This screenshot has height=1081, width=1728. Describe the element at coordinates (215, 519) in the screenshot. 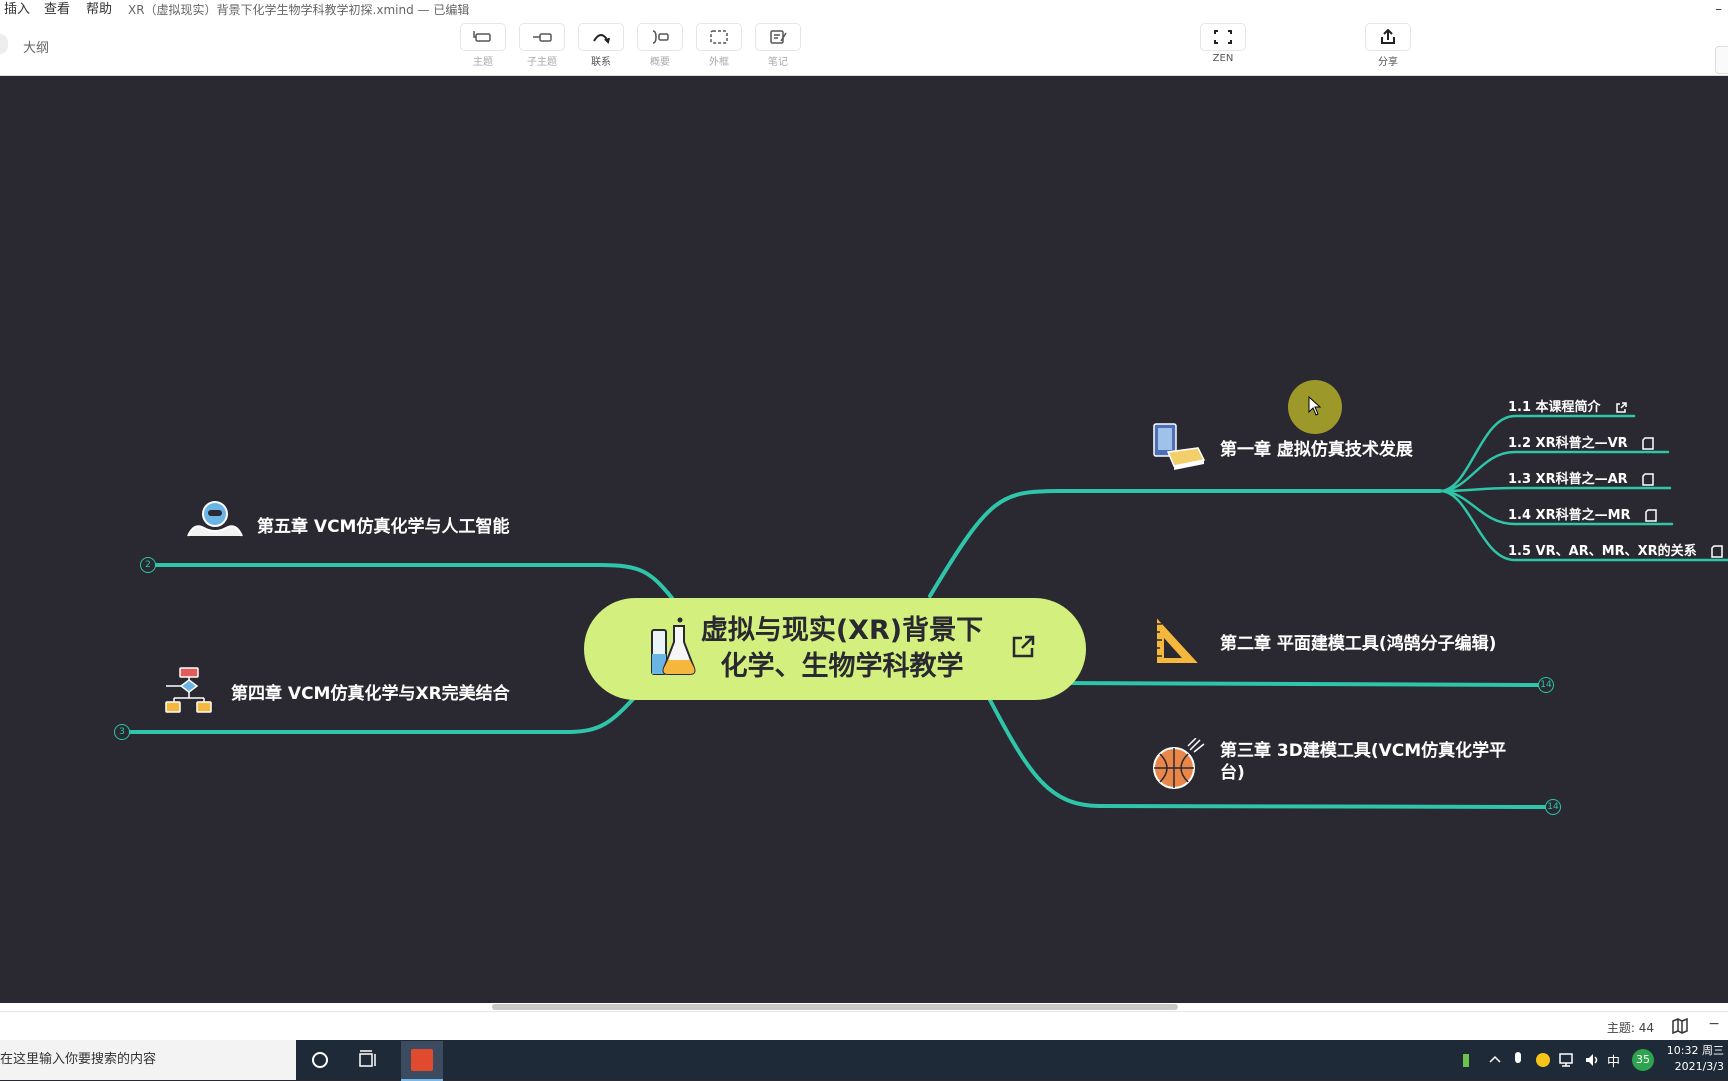

I see `robot-icon` at that location.